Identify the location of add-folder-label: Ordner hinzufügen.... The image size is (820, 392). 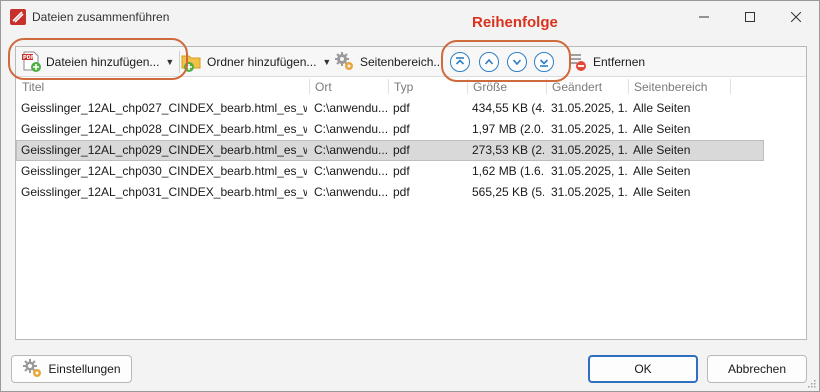
(262, 62).